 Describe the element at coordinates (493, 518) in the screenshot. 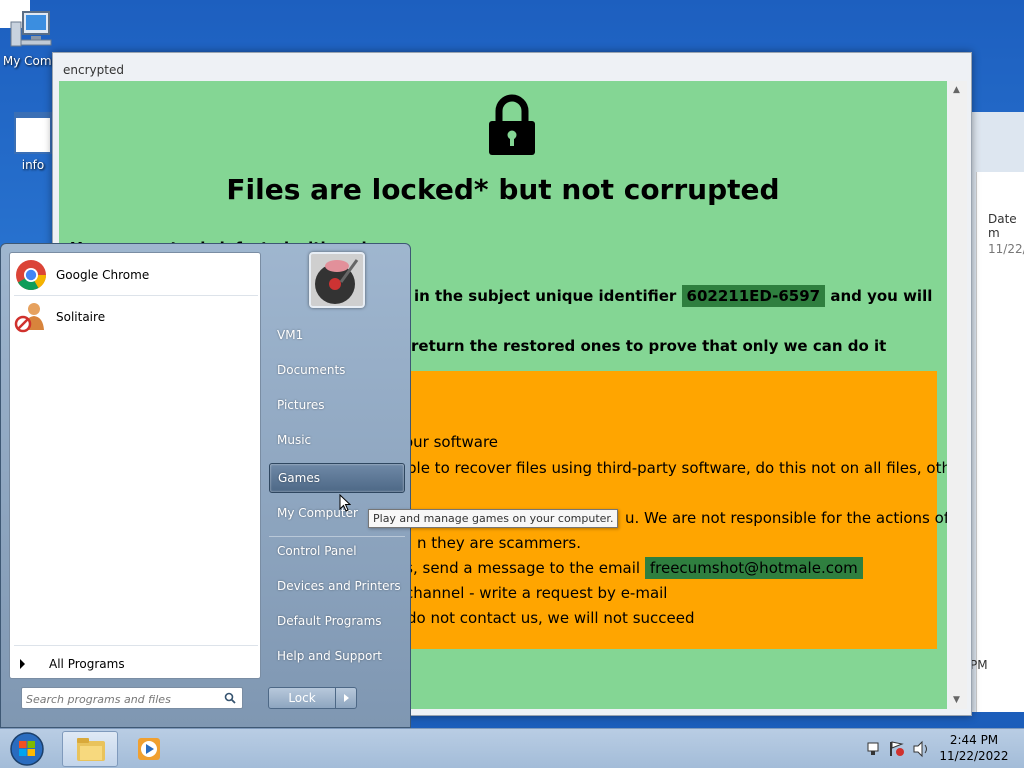

I see `games-tooltip: Play and manage games on your computer.` at that location.